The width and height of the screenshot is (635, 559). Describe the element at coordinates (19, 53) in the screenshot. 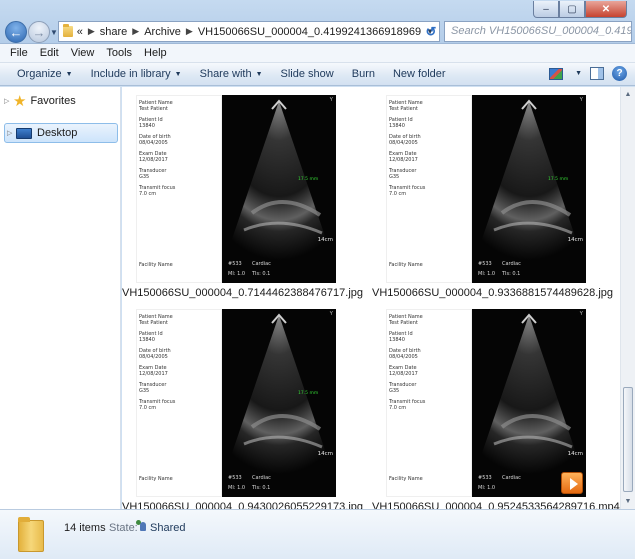

I see `menu-file: File` at that location.